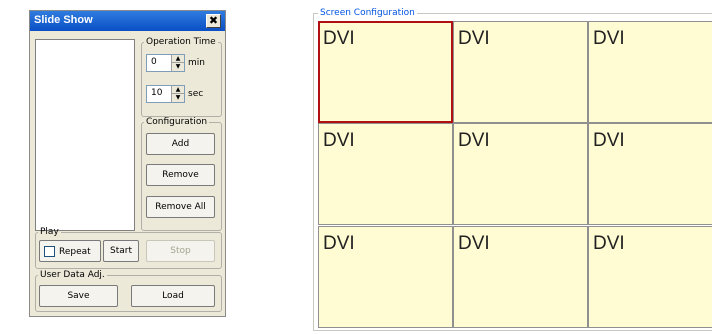 The width and height of the screenshot is (712, 334). What do you see at coordinates (121, 251) in the screenshot?
I see `start-button: Start` at bounding box center [121, 251].